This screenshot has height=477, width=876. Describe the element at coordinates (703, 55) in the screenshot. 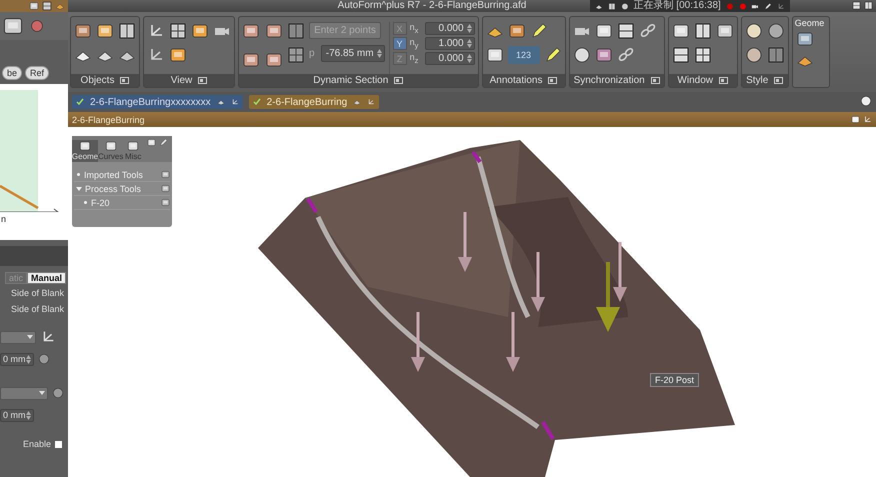

I see `four-views-icon` at that location.